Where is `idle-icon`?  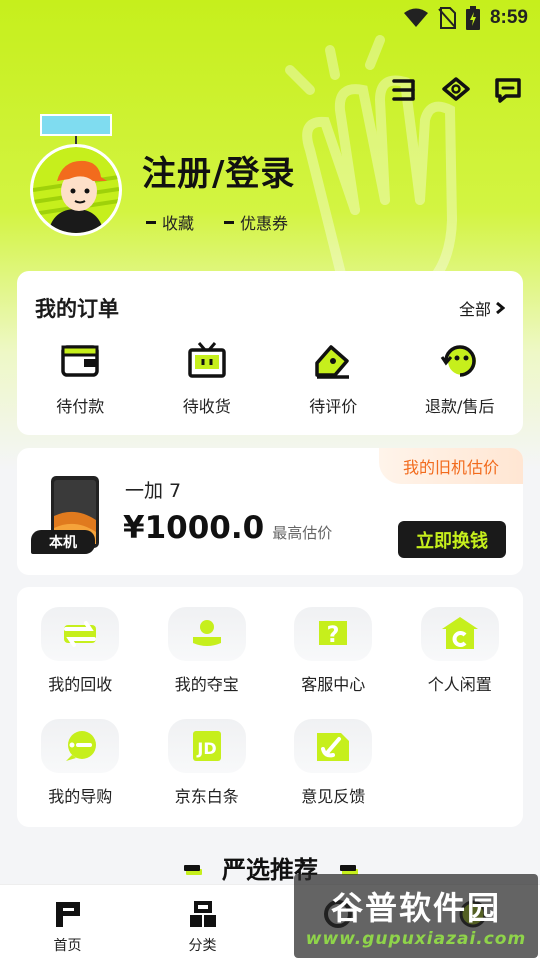
idle-icon is located at coordinates (459, 633).